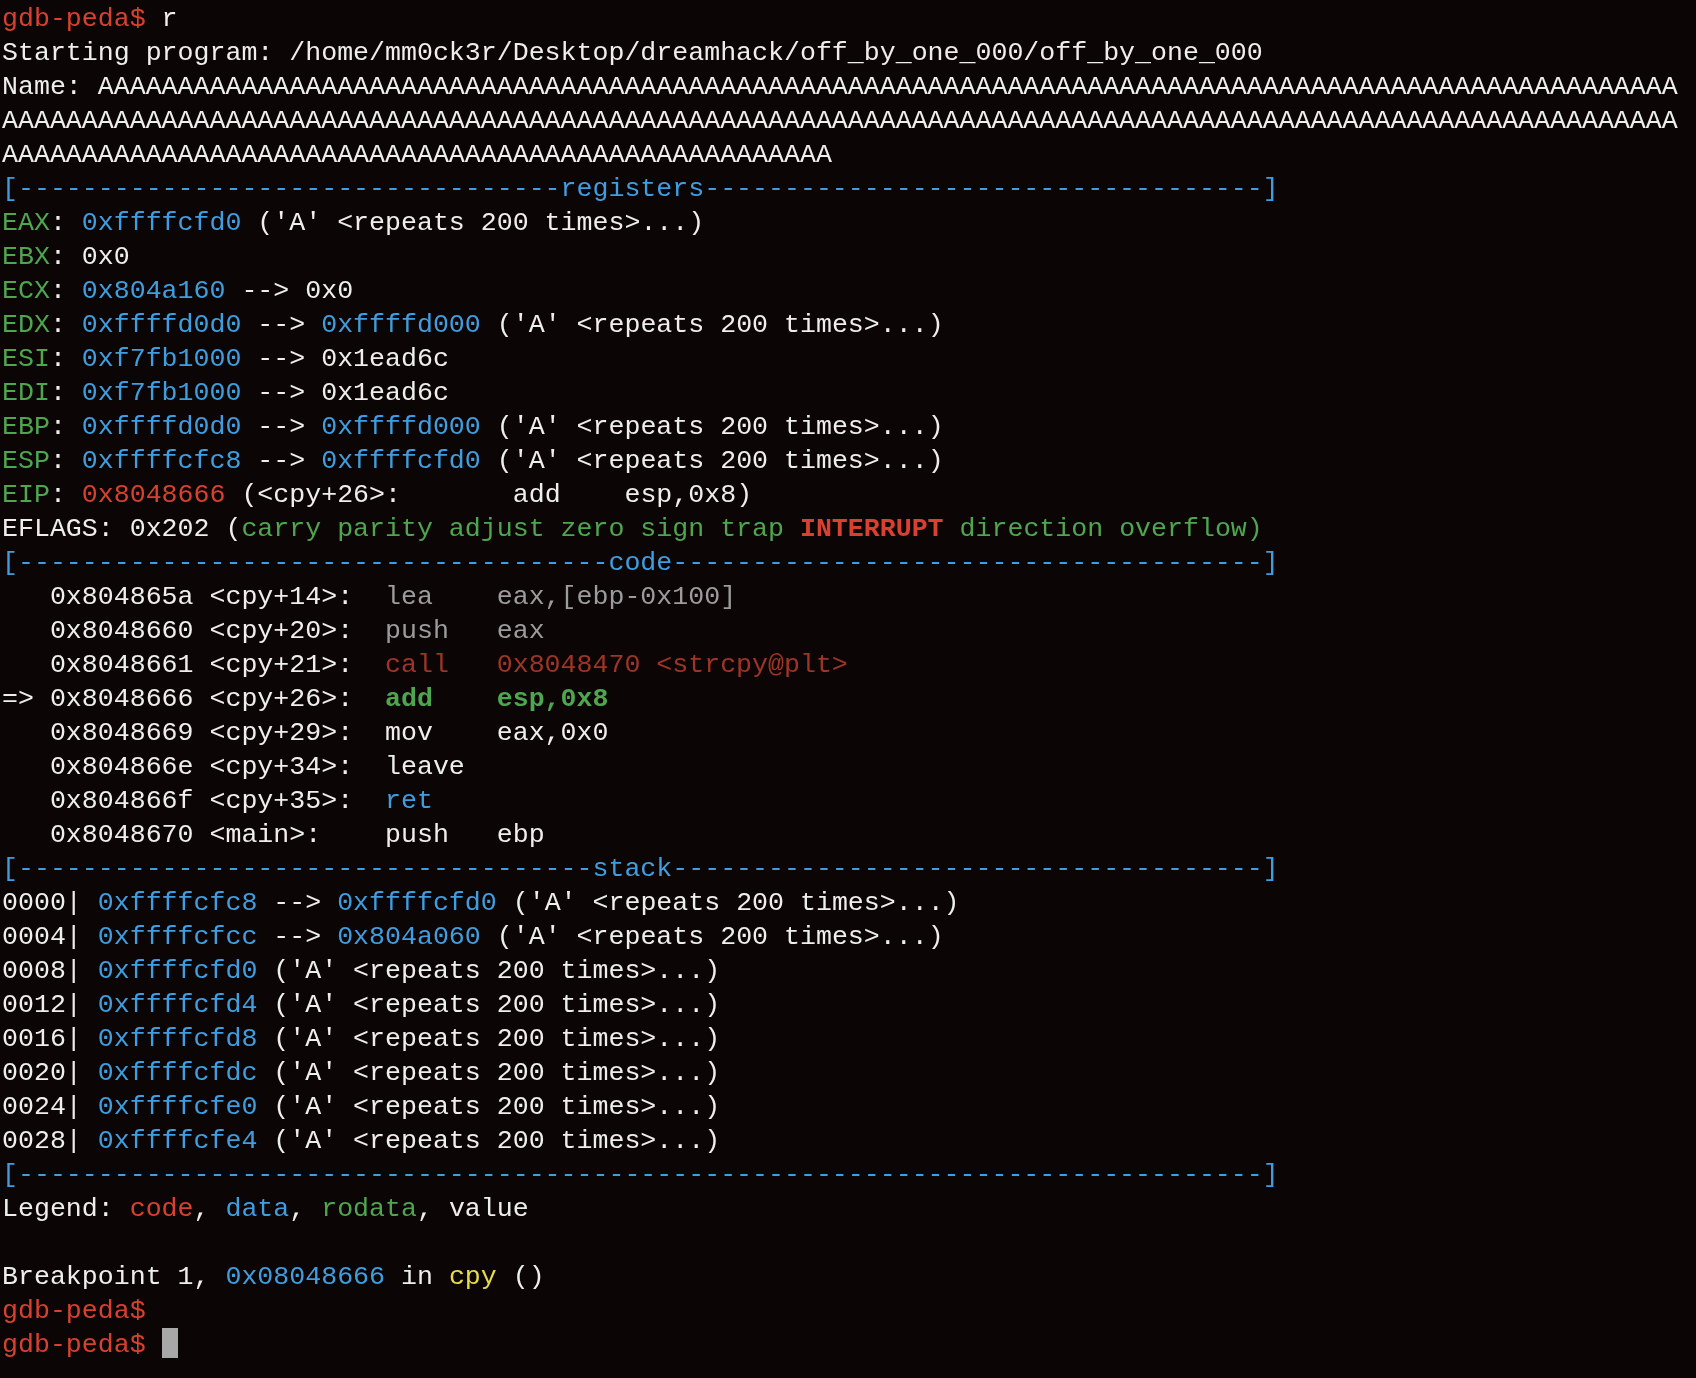 The height and width of the screenshot is (1378, 1696). What do you see at coordinates (417, 155) in the screenshot?
I see `terminal-line: AAAAAAAAAAAAAAAAAAAAAAAAAAAAAAAAAAAAAAAAAAAAAAAAAAAA` at bounding box center [417, 155].